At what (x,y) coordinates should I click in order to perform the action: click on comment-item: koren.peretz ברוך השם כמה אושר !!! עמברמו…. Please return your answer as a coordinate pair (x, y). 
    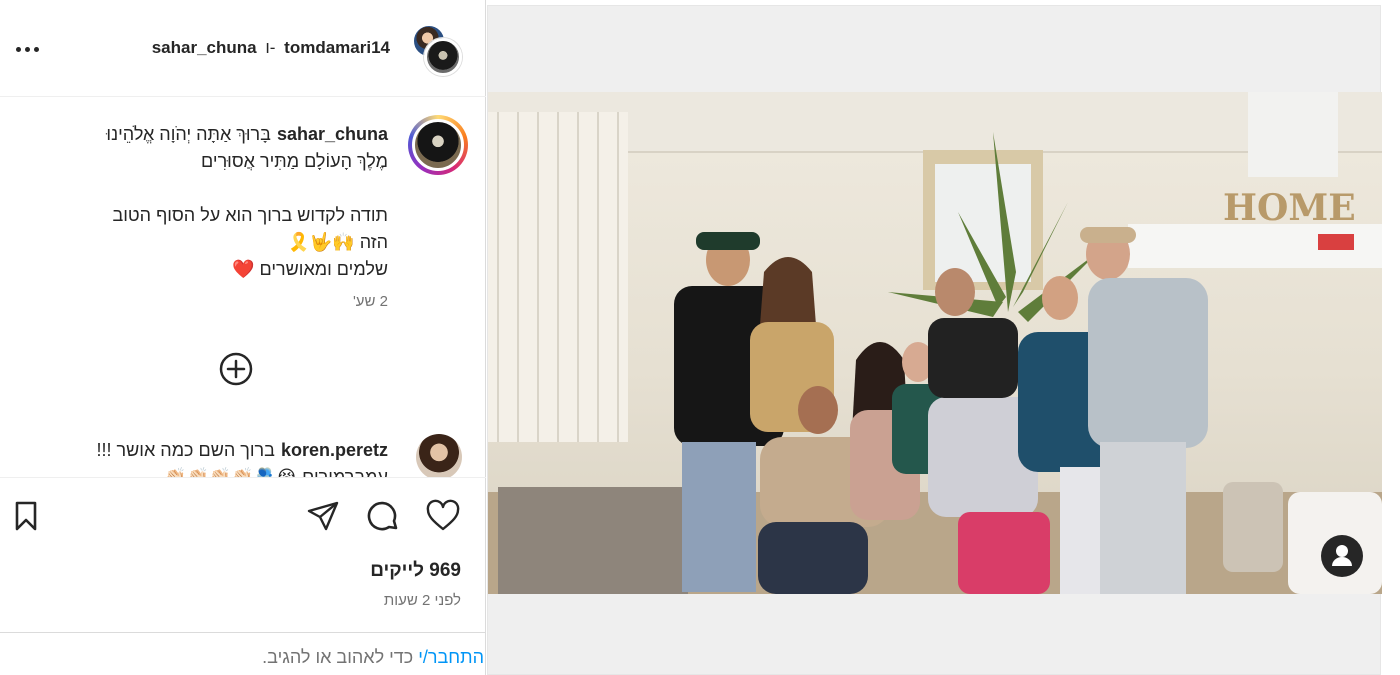
    Looking at the image, I should click on (213, 457).